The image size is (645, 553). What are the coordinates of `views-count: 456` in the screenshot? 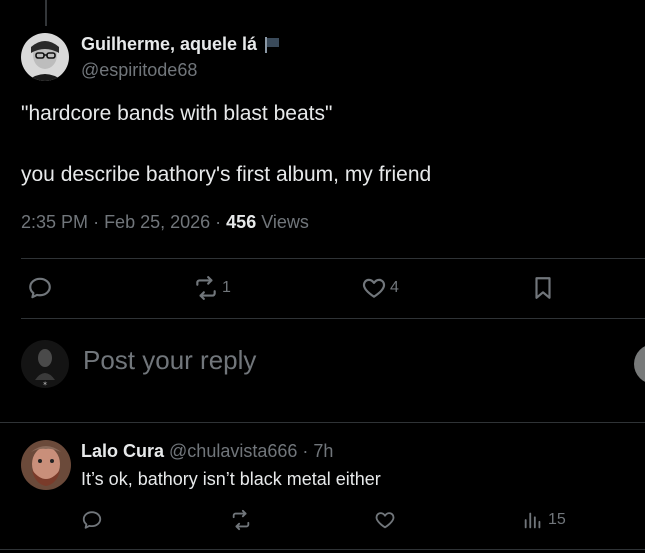 It's located at (241, 222).